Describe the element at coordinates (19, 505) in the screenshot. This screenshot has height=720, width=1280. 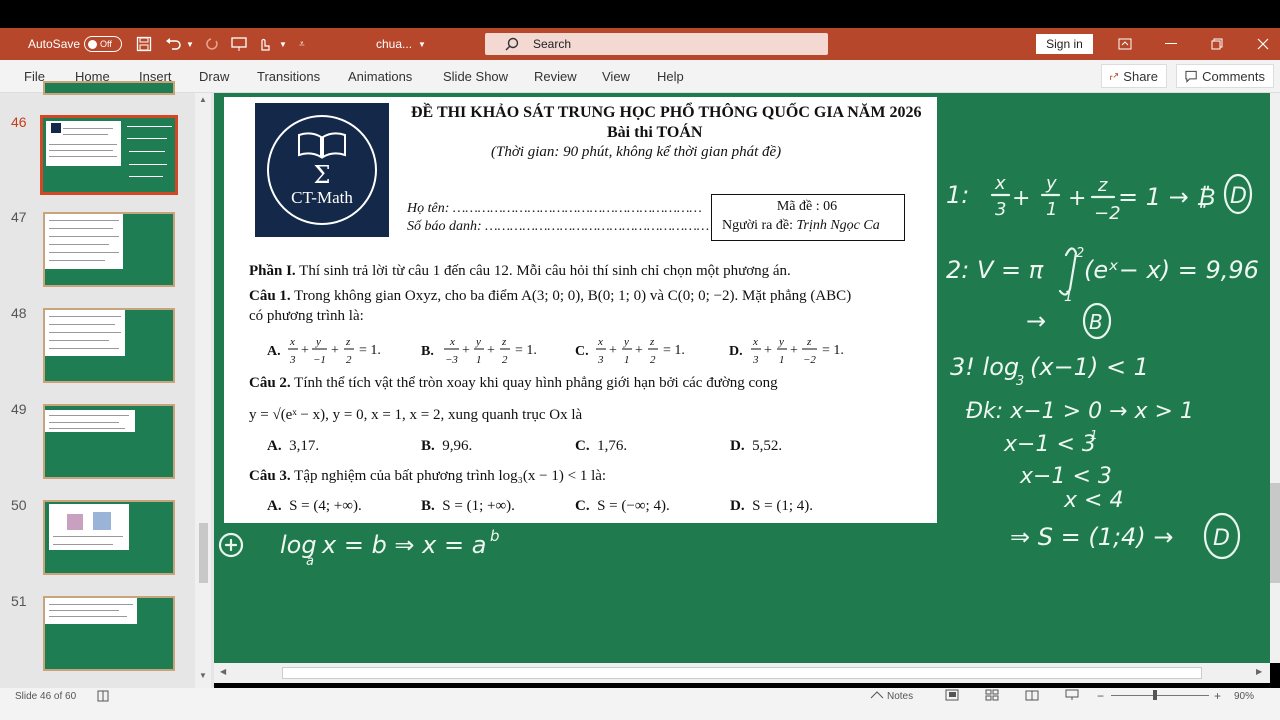
I see `slide-number: 50` at that location.